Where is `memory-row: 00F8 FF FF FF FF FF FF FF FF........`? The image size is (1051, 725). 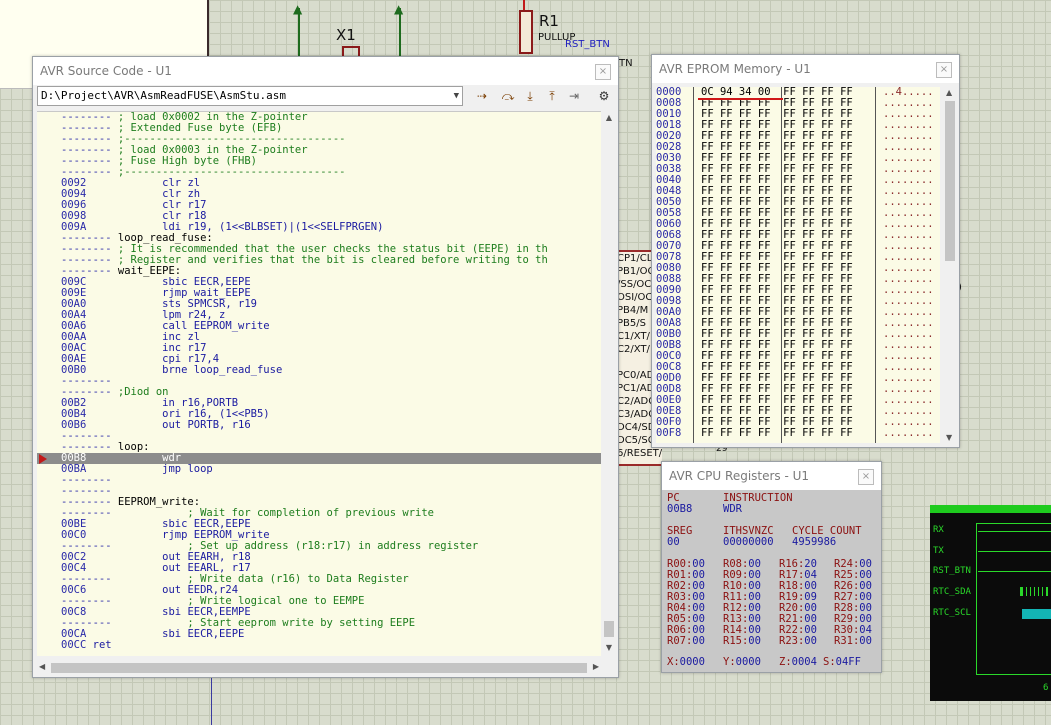 memory-row: 00F8 FF FF FF FF FF FF FF FF........ is located at coordinates (798, 433).